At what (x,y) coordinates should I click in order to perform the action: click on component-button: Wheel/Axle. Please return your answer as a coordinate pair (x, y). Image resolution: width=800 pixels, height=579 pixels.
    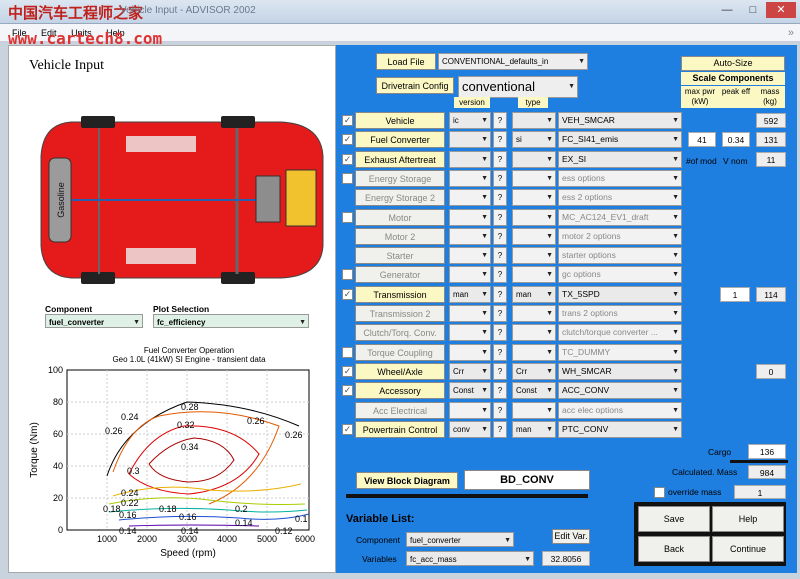
    Looking at the image, I should click on (400, 371).